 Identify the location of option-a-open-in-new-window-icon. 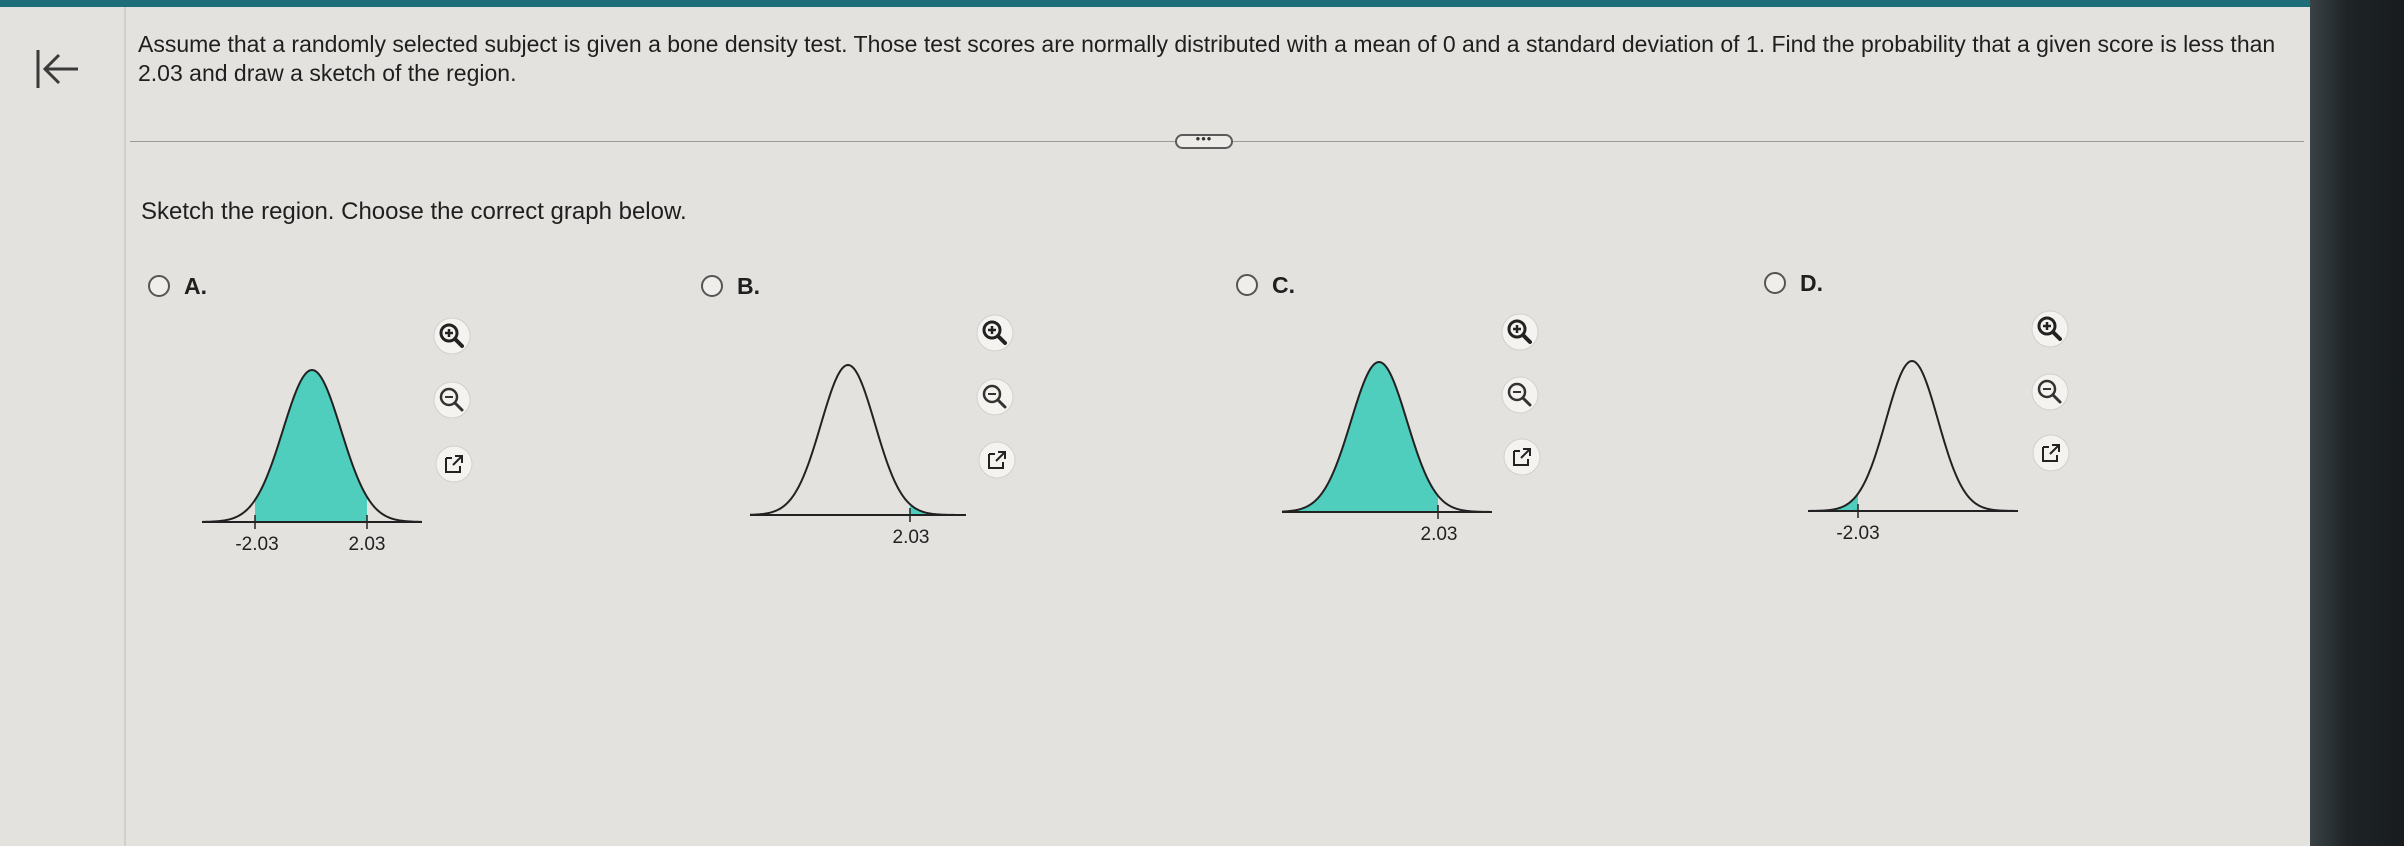
(454, 464).